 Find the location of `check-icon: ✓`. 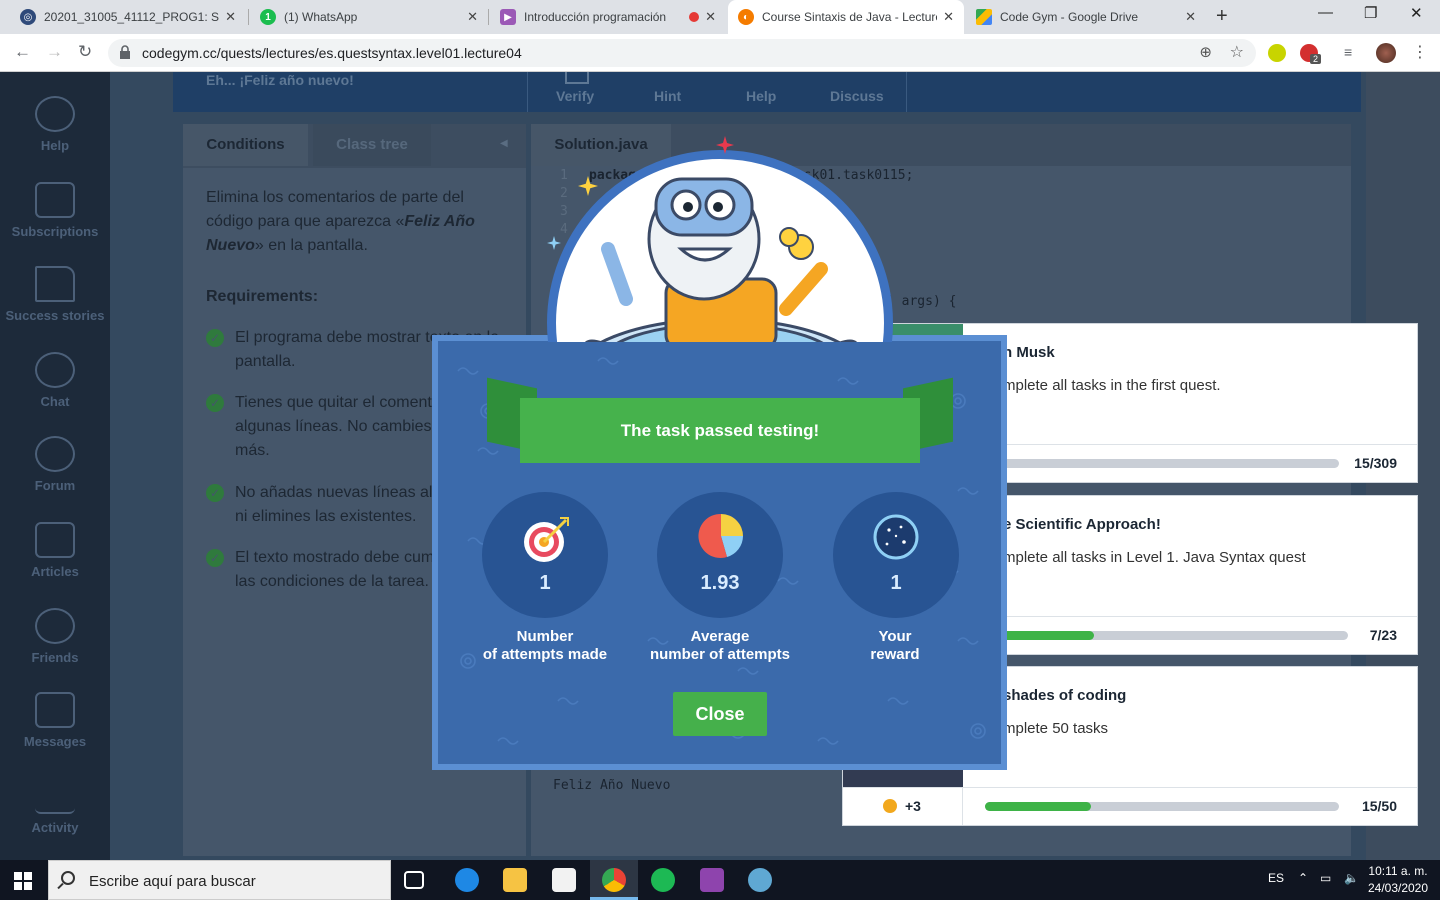

check-icon: ✓ is located at coordinates (215, 403).